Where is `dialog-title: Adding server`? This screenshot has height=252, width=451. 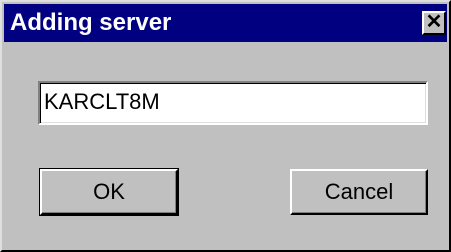
dialog-title: Adding server is located at coordinates (91, 22).